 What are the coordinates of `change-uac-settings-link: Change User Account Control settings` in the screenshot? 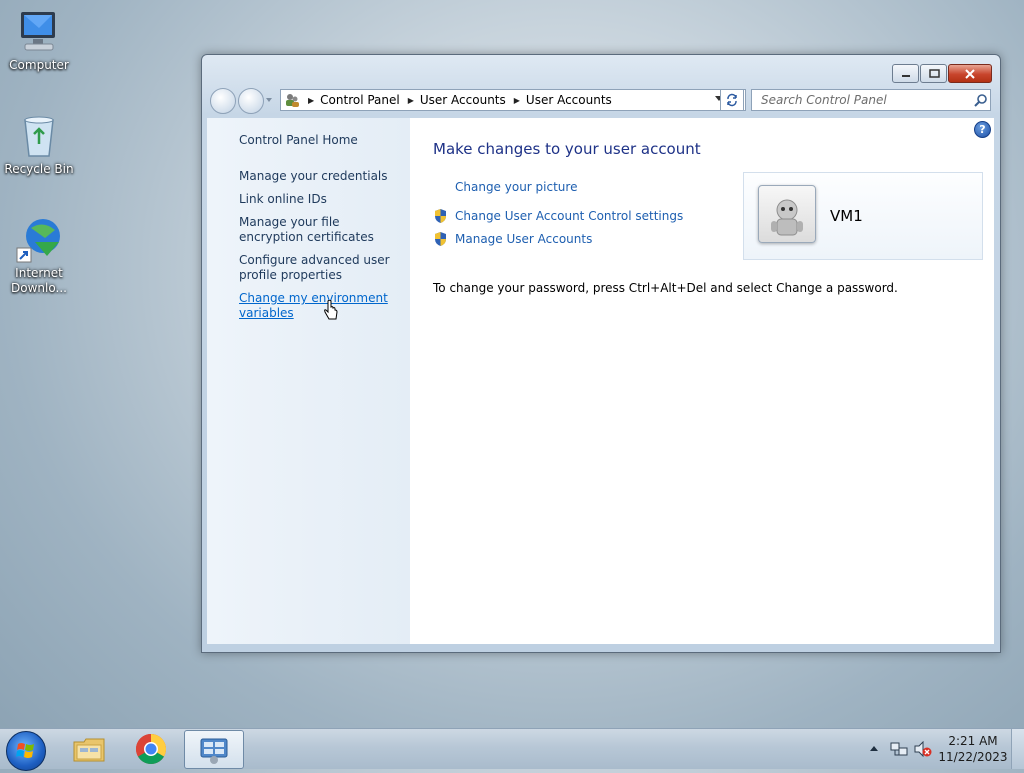 It's located at (569, 216).